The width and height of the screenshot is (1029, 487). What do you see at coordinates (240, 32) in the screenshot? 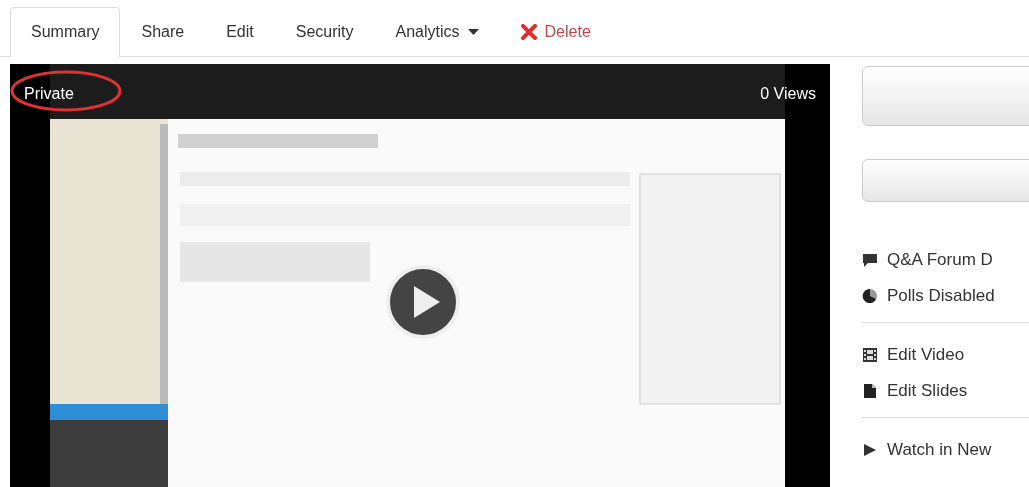
I see `tab: Edit` at bounding box center [240, 32].